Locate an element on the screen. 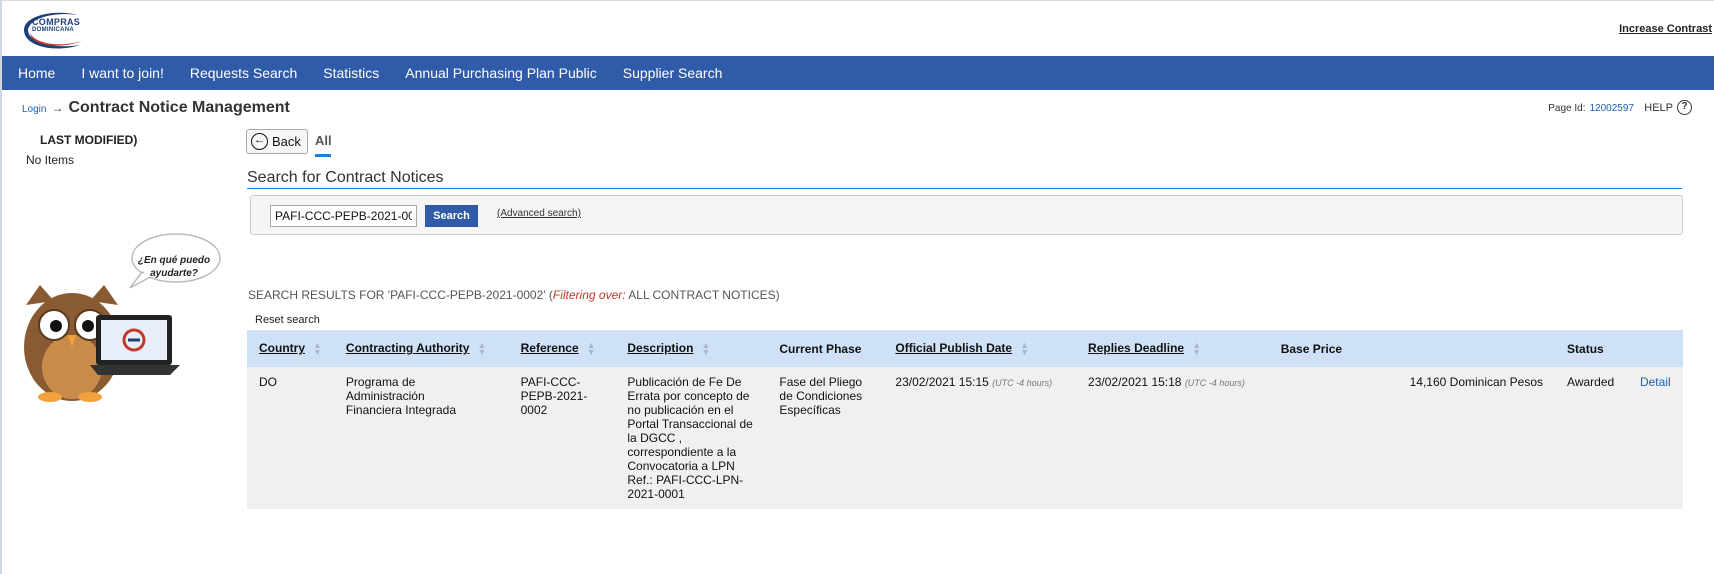  cell-publish-date: 23/02/2021 15:15 (UTC -4 hours) is located at coordinates (980, 438).